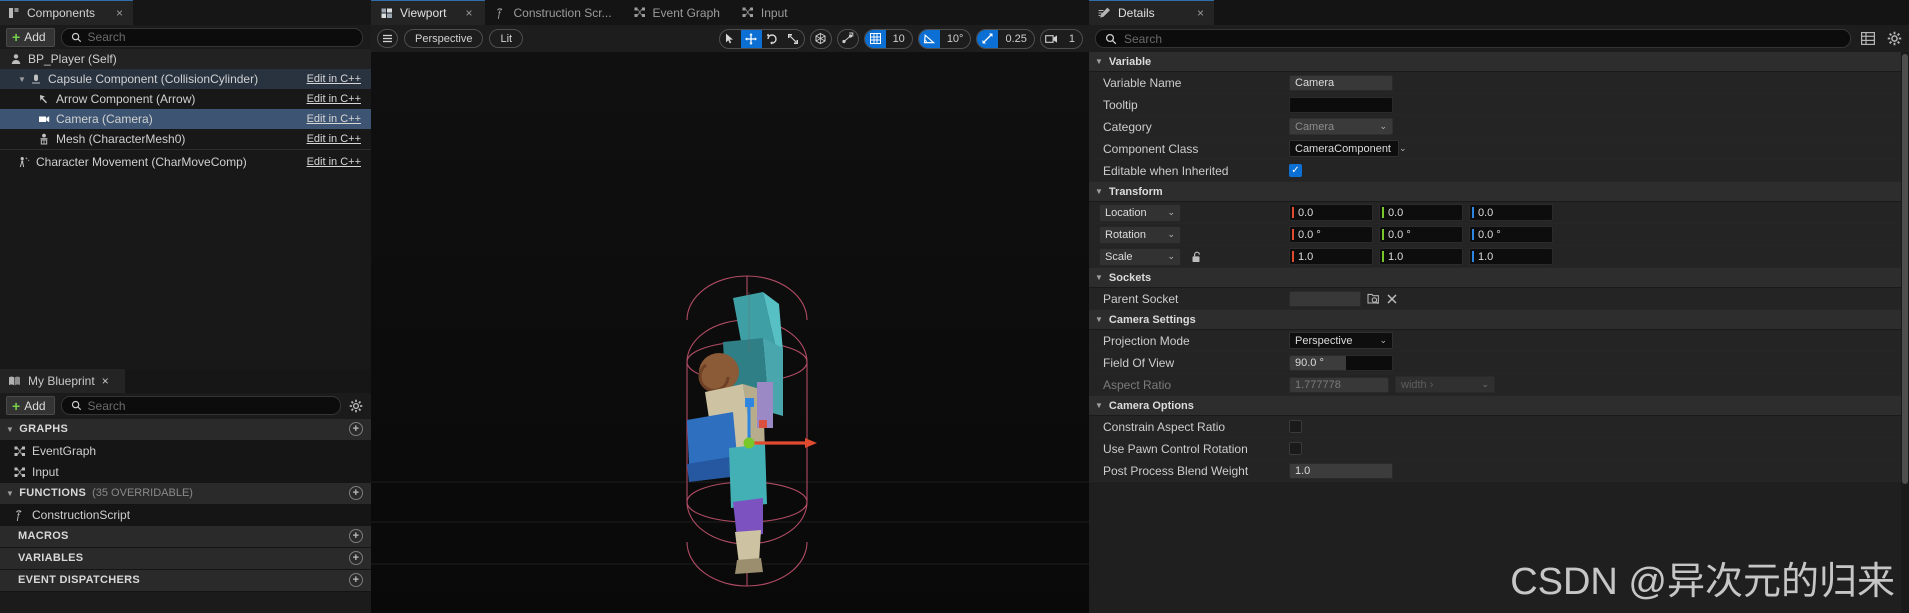 The height and width of the screenshot is (613, 1909). I want to click on camera-speed-icon, so click(1051, 39).